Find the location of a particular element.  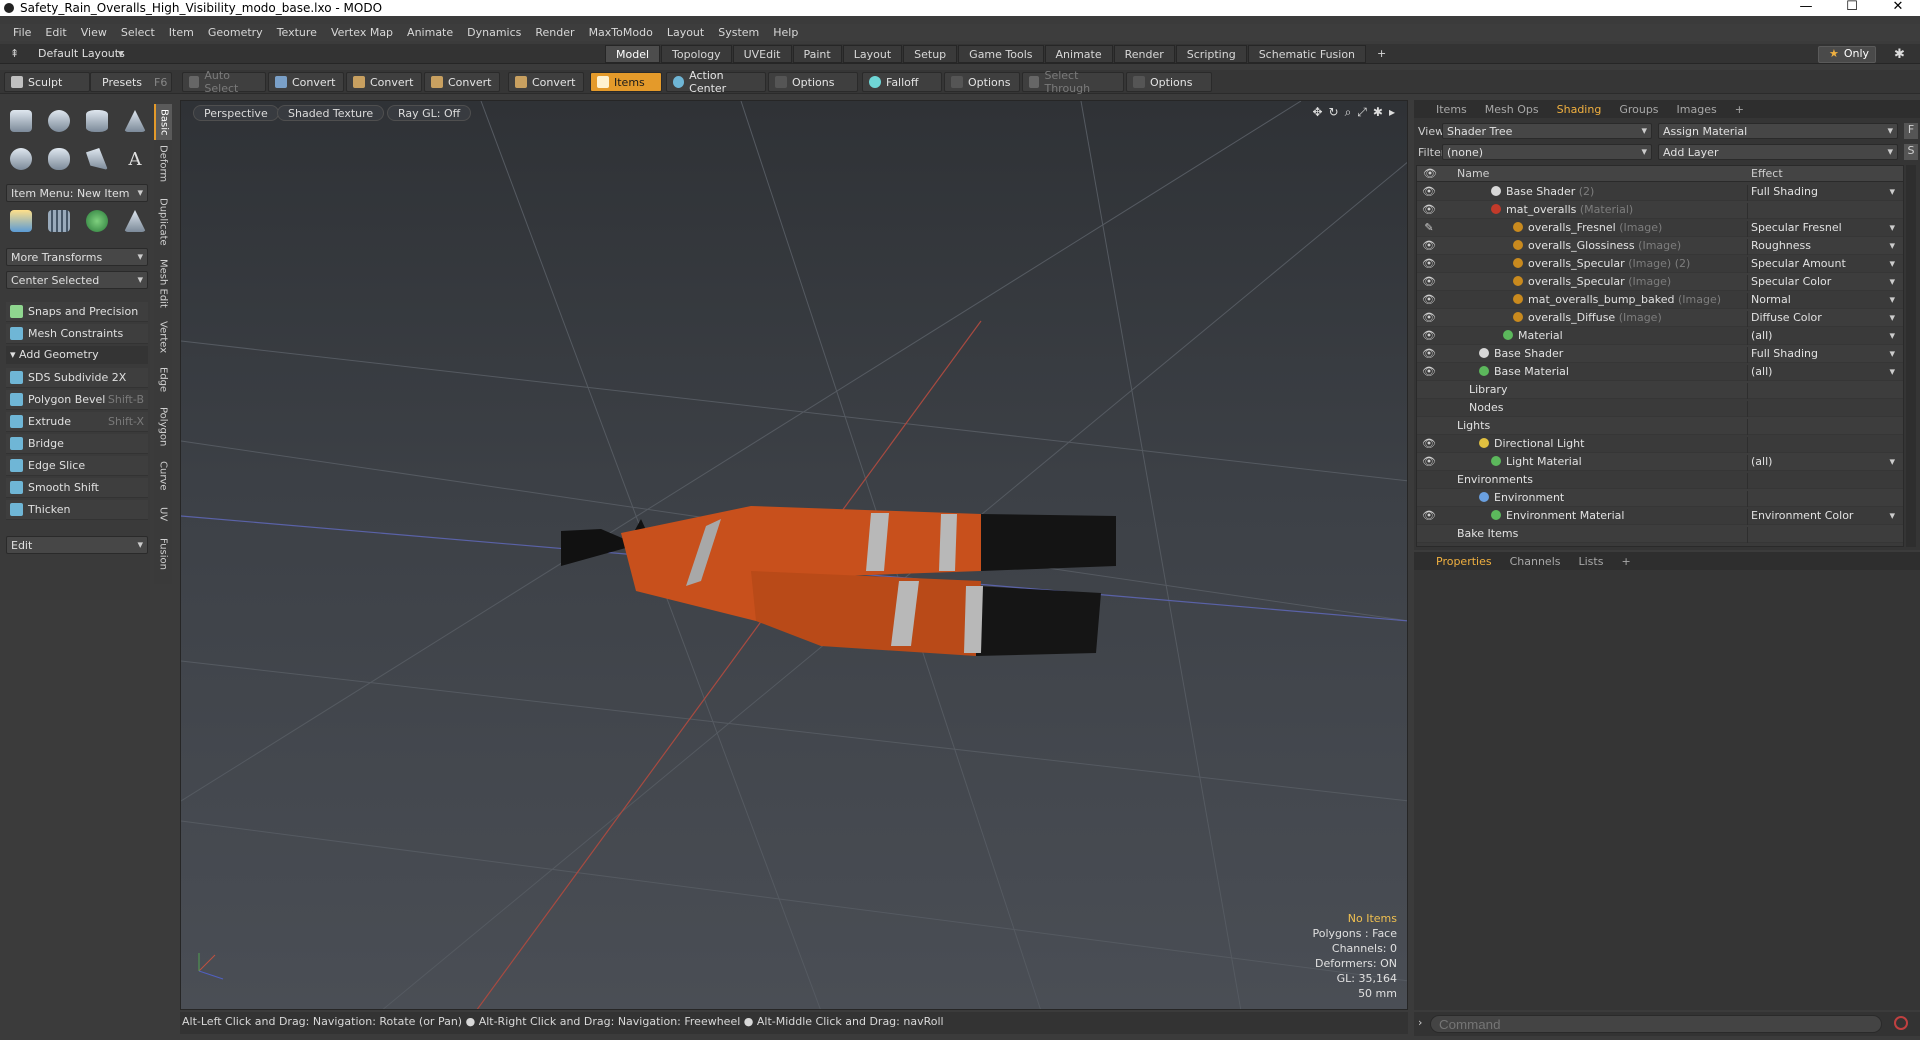

effect-dropdown: Environment Color is located at coordinates (1822, 517).